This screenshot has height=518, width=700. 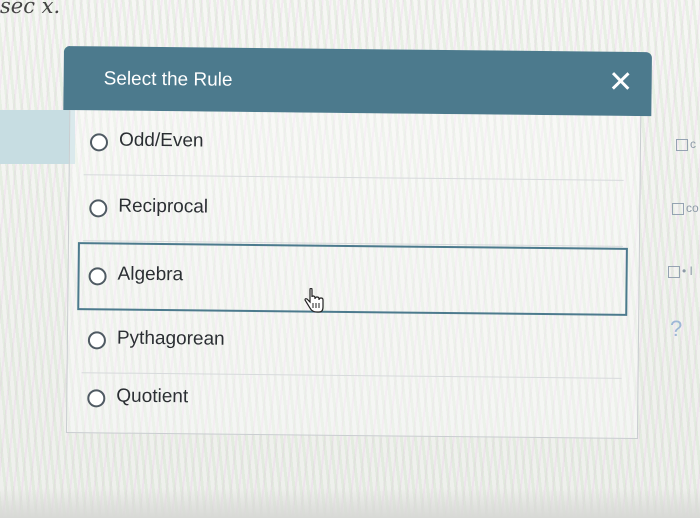 I want to click on background-checkbox-1: c, so click(x=686, y=144).